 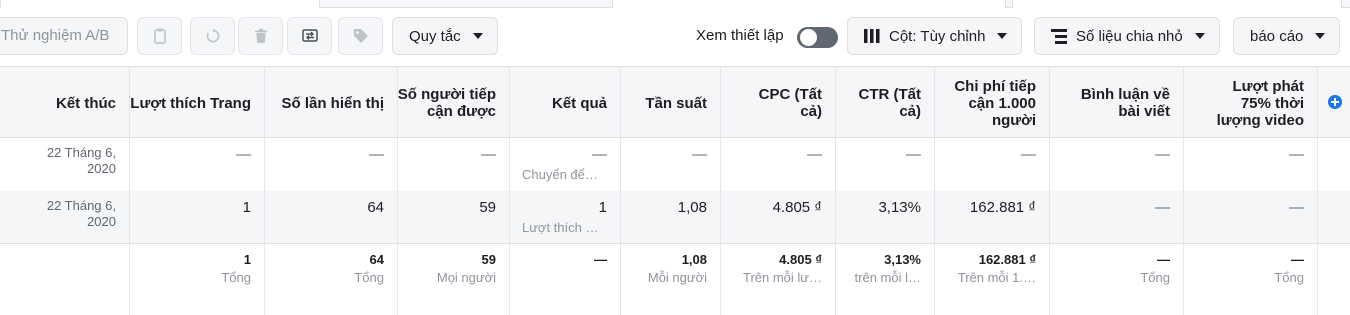 What do you see at coordinates (376, 259) in the screenshot?
I see `total-impressions: 64` at bounding box center [376, 259].